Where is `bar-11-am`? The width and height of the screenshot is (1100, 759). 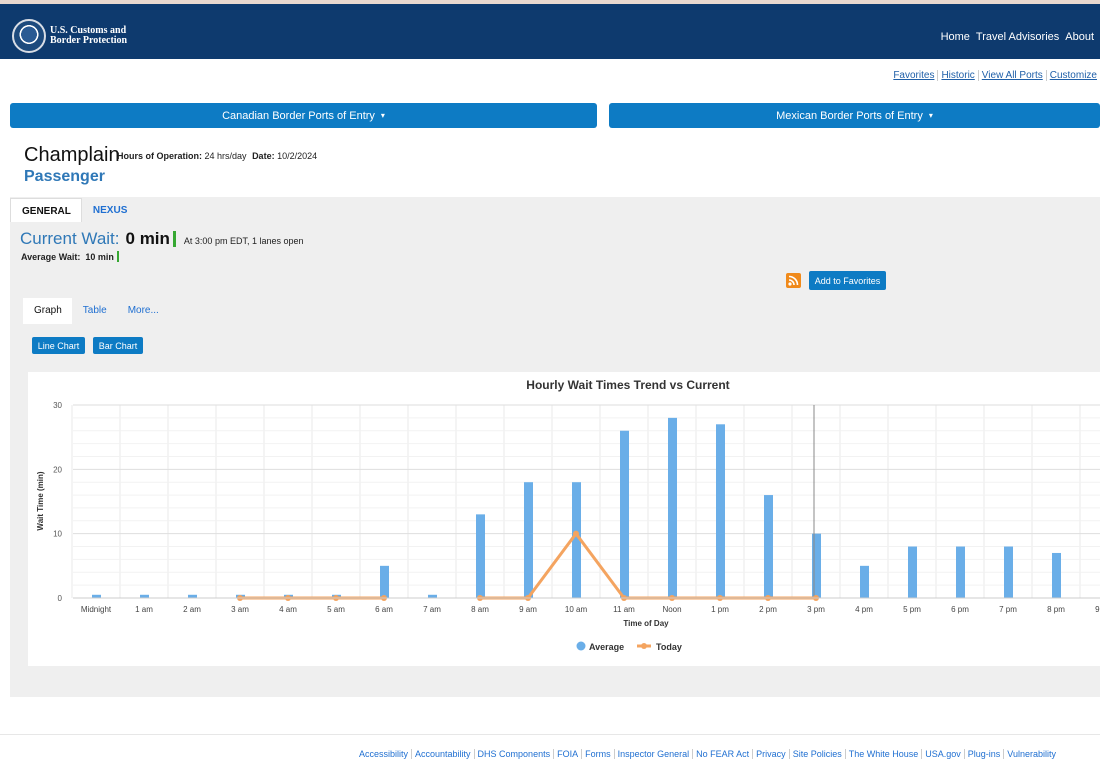 bar-11-am is located at coordinates (624, 514).